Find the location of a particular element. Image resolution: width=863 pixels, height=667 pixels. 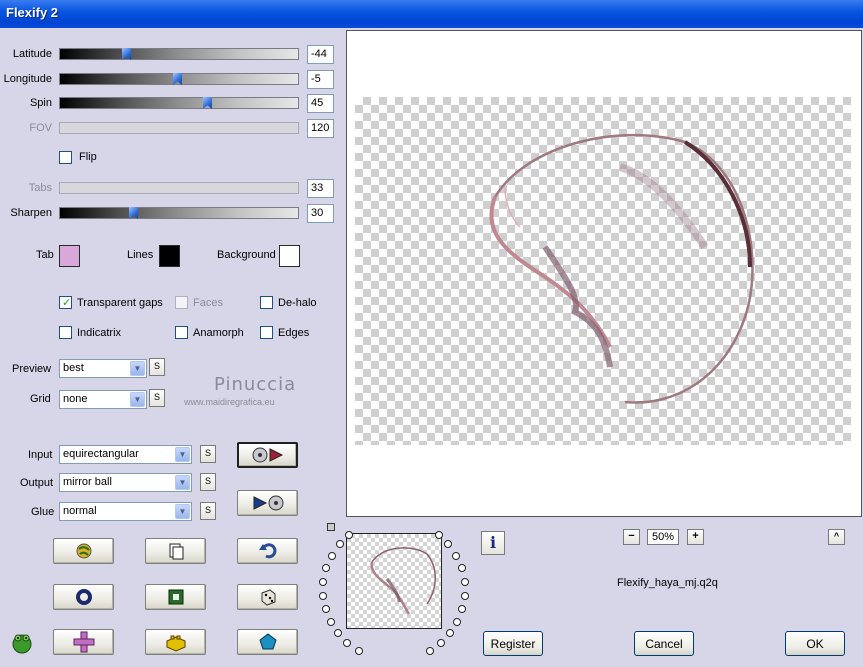

zoom-out-button: − is located at coordinates (631, 537).